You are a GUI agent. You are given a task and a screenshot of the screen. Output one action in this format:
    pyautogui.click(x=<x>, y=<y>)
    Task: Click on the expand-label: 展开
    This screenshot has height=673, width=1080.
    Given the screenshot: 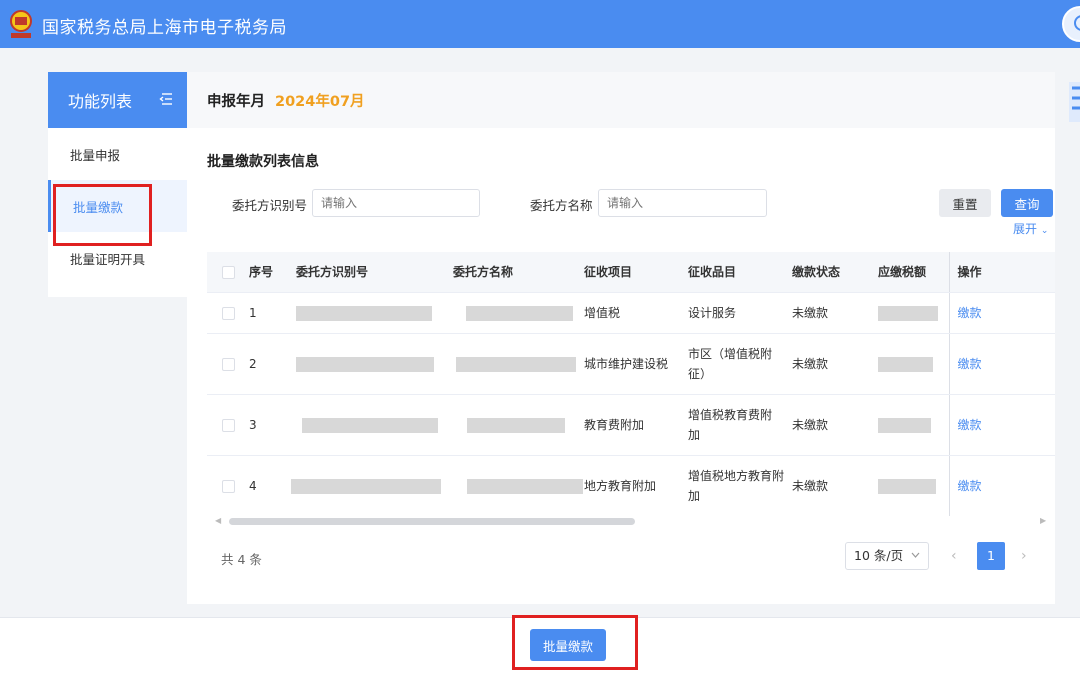 What is the action you would take?
    pyautogui.click(x=1025, y=229)
    